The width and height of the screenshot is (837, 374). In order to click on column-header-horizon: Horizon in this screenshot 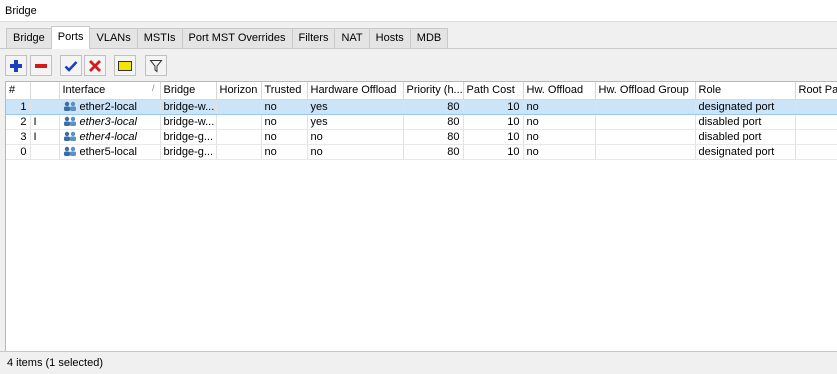, I will do `click(239, 91)`.